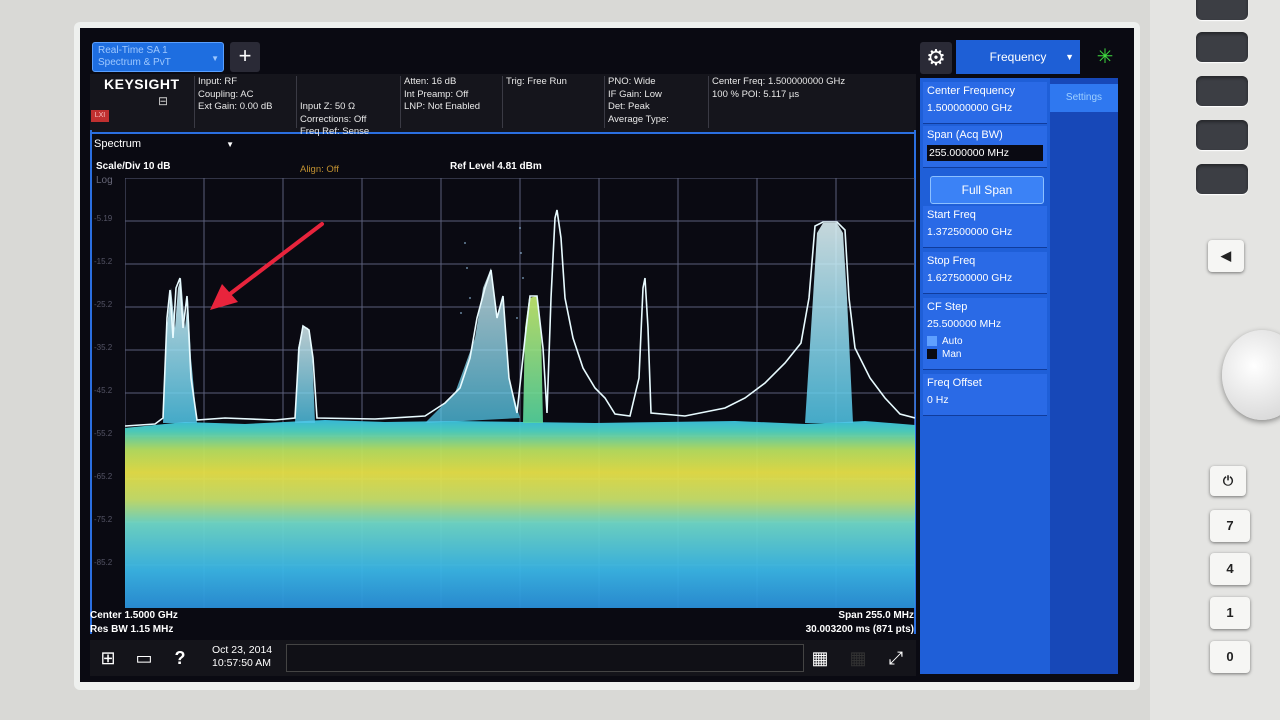 This screenshot has width=1280, height=720. I want to click on remote-icon: ⊟, so click(163, 101).